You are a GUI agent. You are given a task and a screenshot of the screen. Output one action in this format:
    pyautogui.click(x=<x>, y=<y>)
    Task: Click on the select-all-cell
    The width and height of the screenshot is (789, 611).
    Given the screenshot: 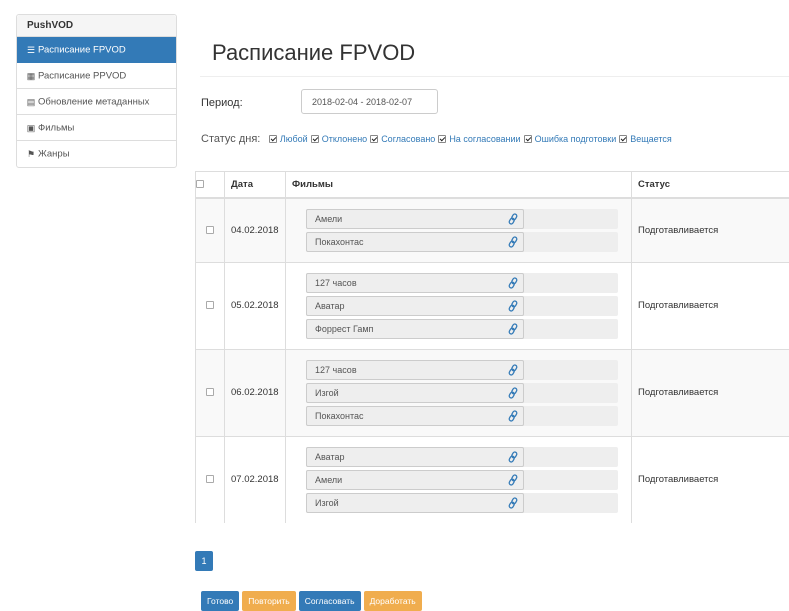 What is the action you would take?
    pyautogui.click(x=210, y=185)
    